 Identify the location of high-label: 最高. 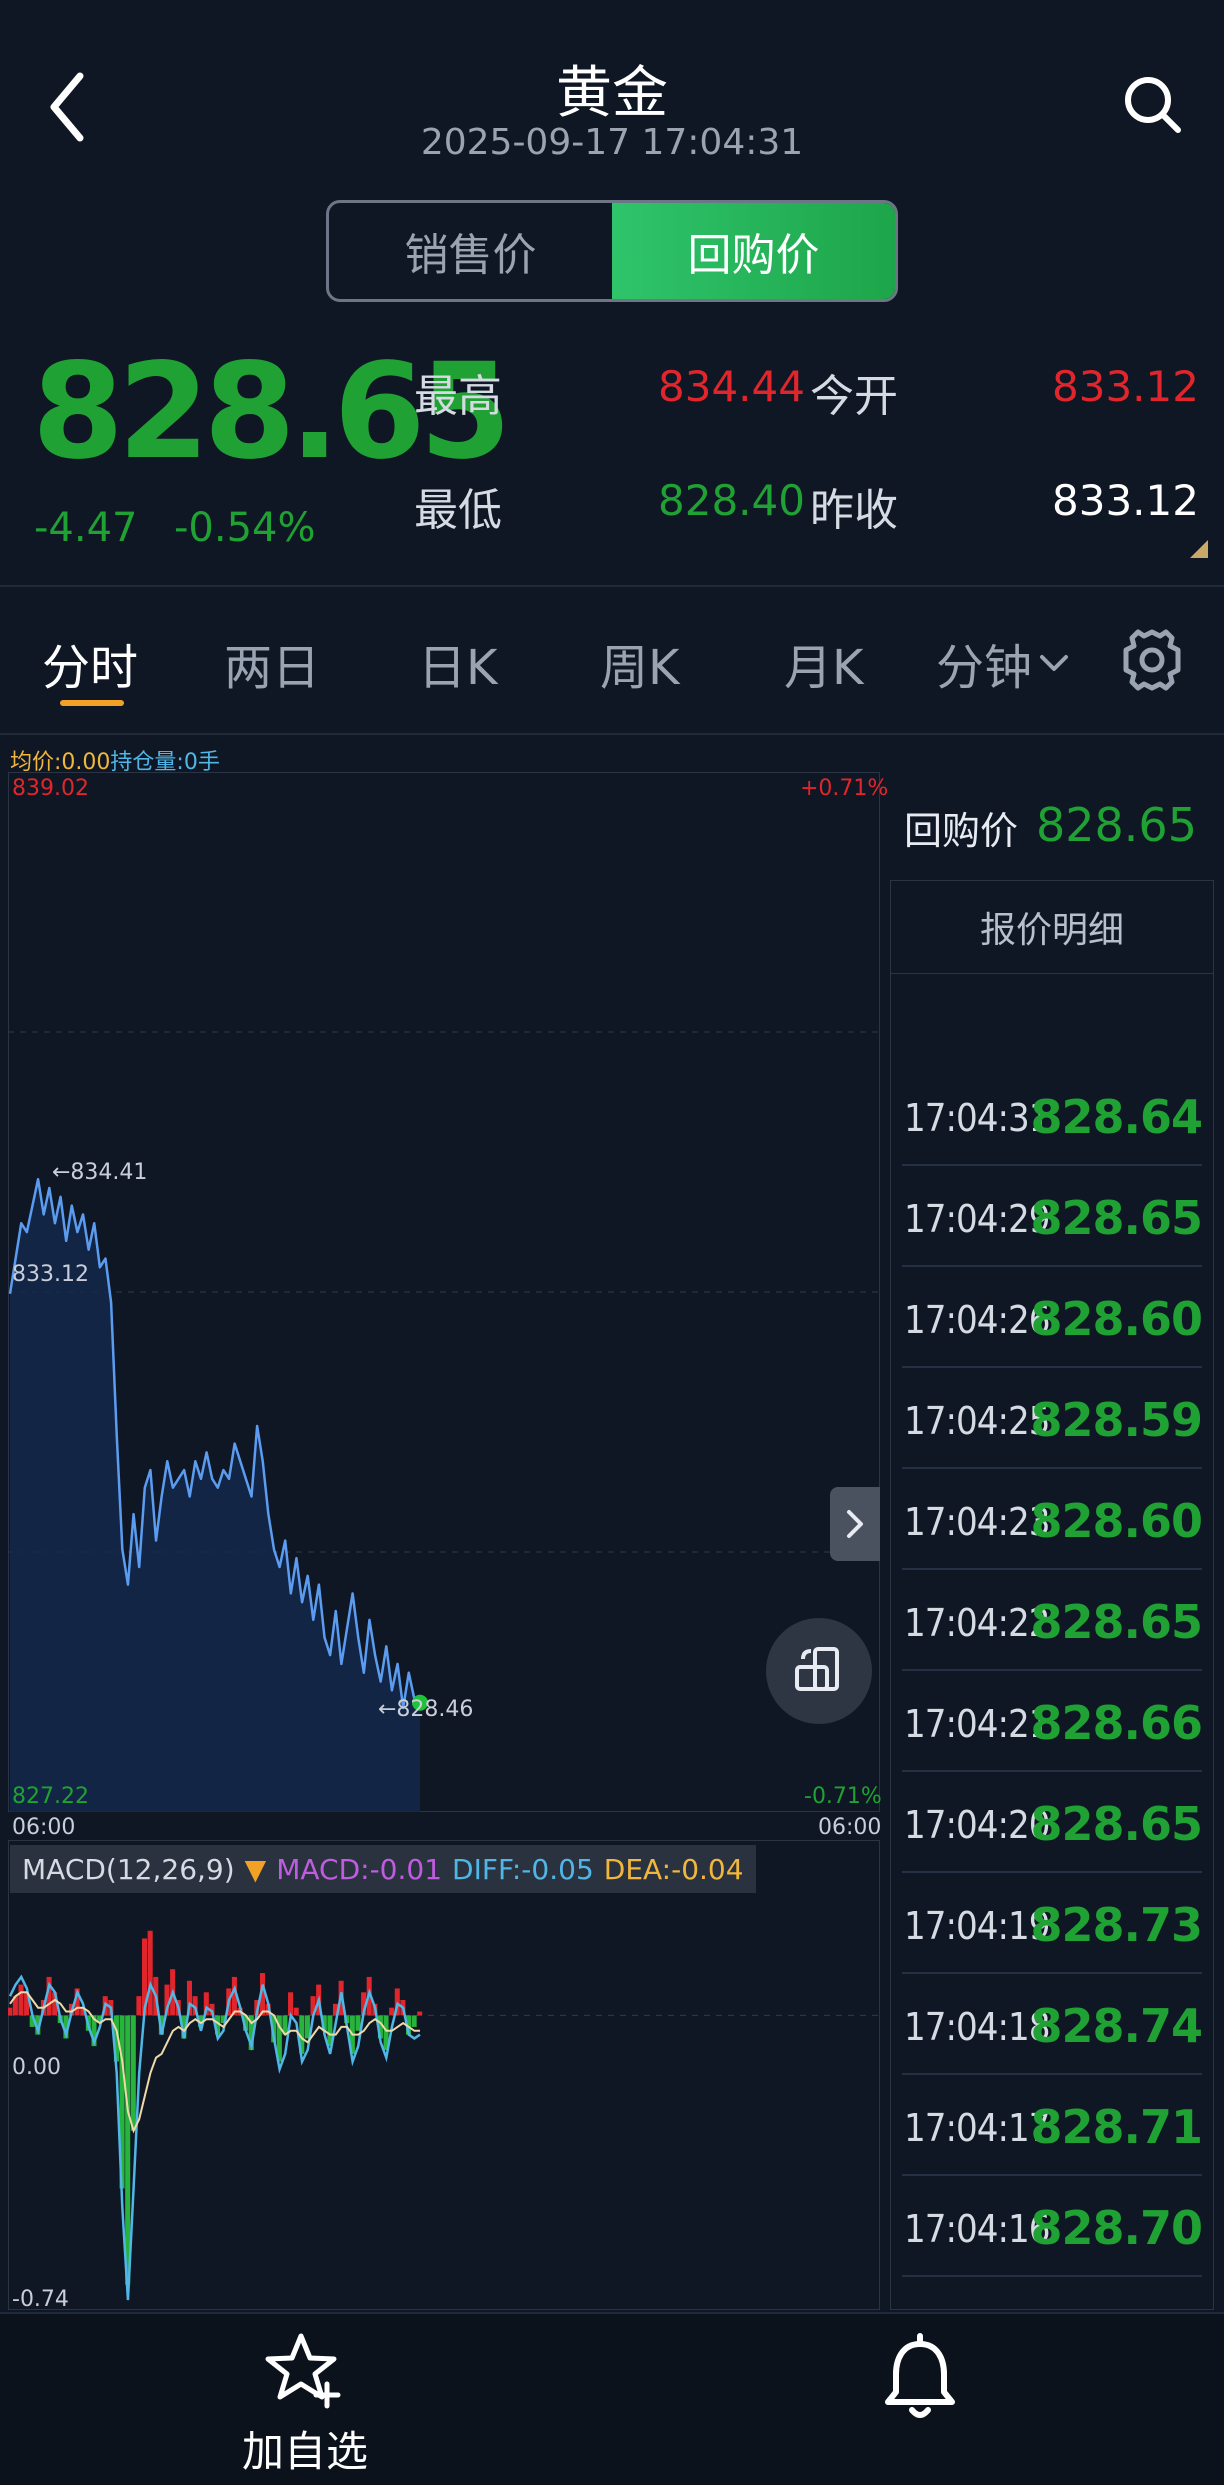
(458, 396).